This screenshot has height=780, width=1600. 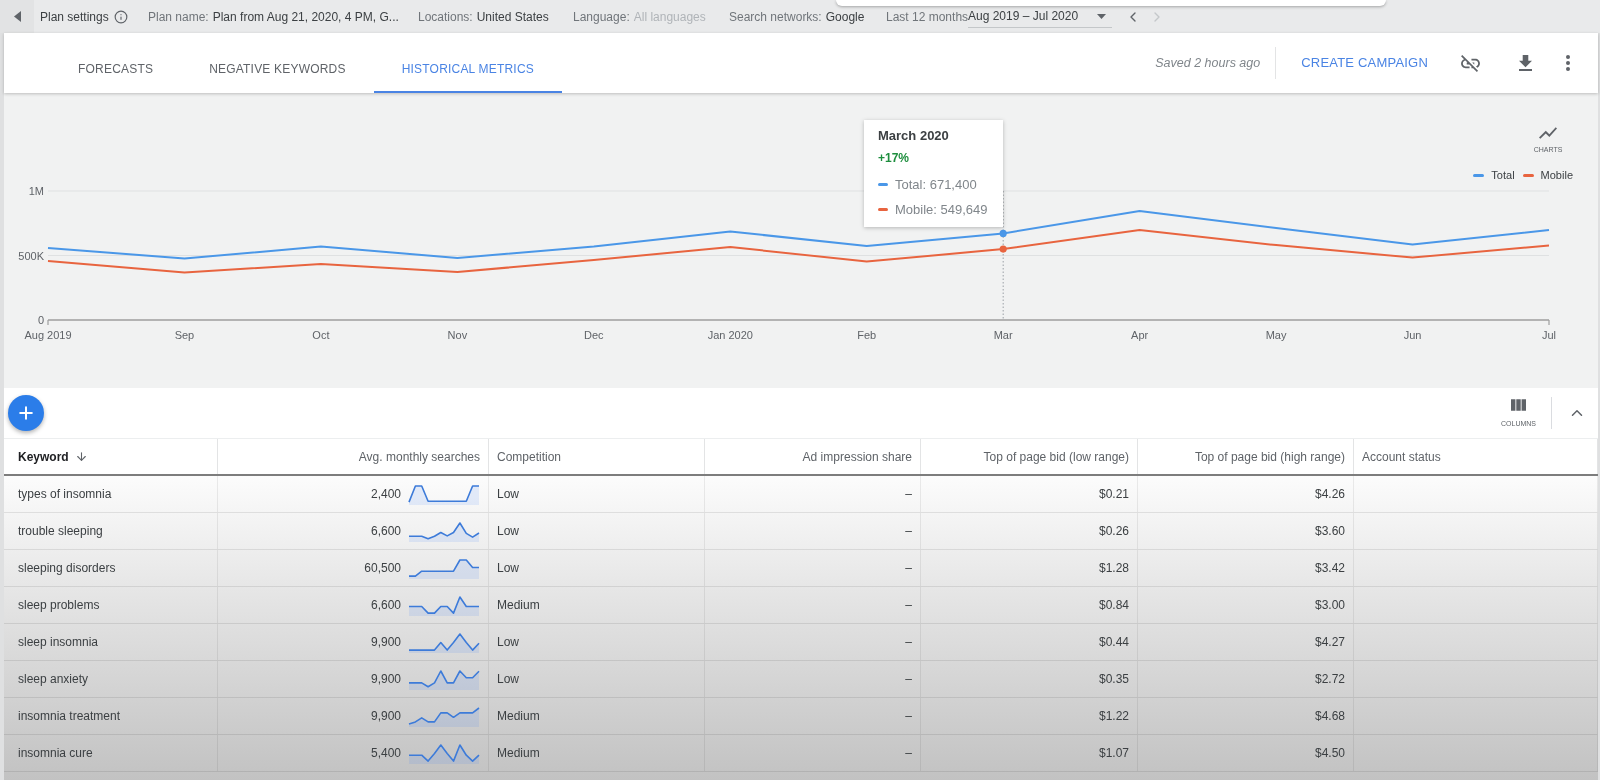 What do you see at coordinates (111, 716) in the screenshot?
I see `table-cell: insomnia treatment` at bounding box center [111, 716].